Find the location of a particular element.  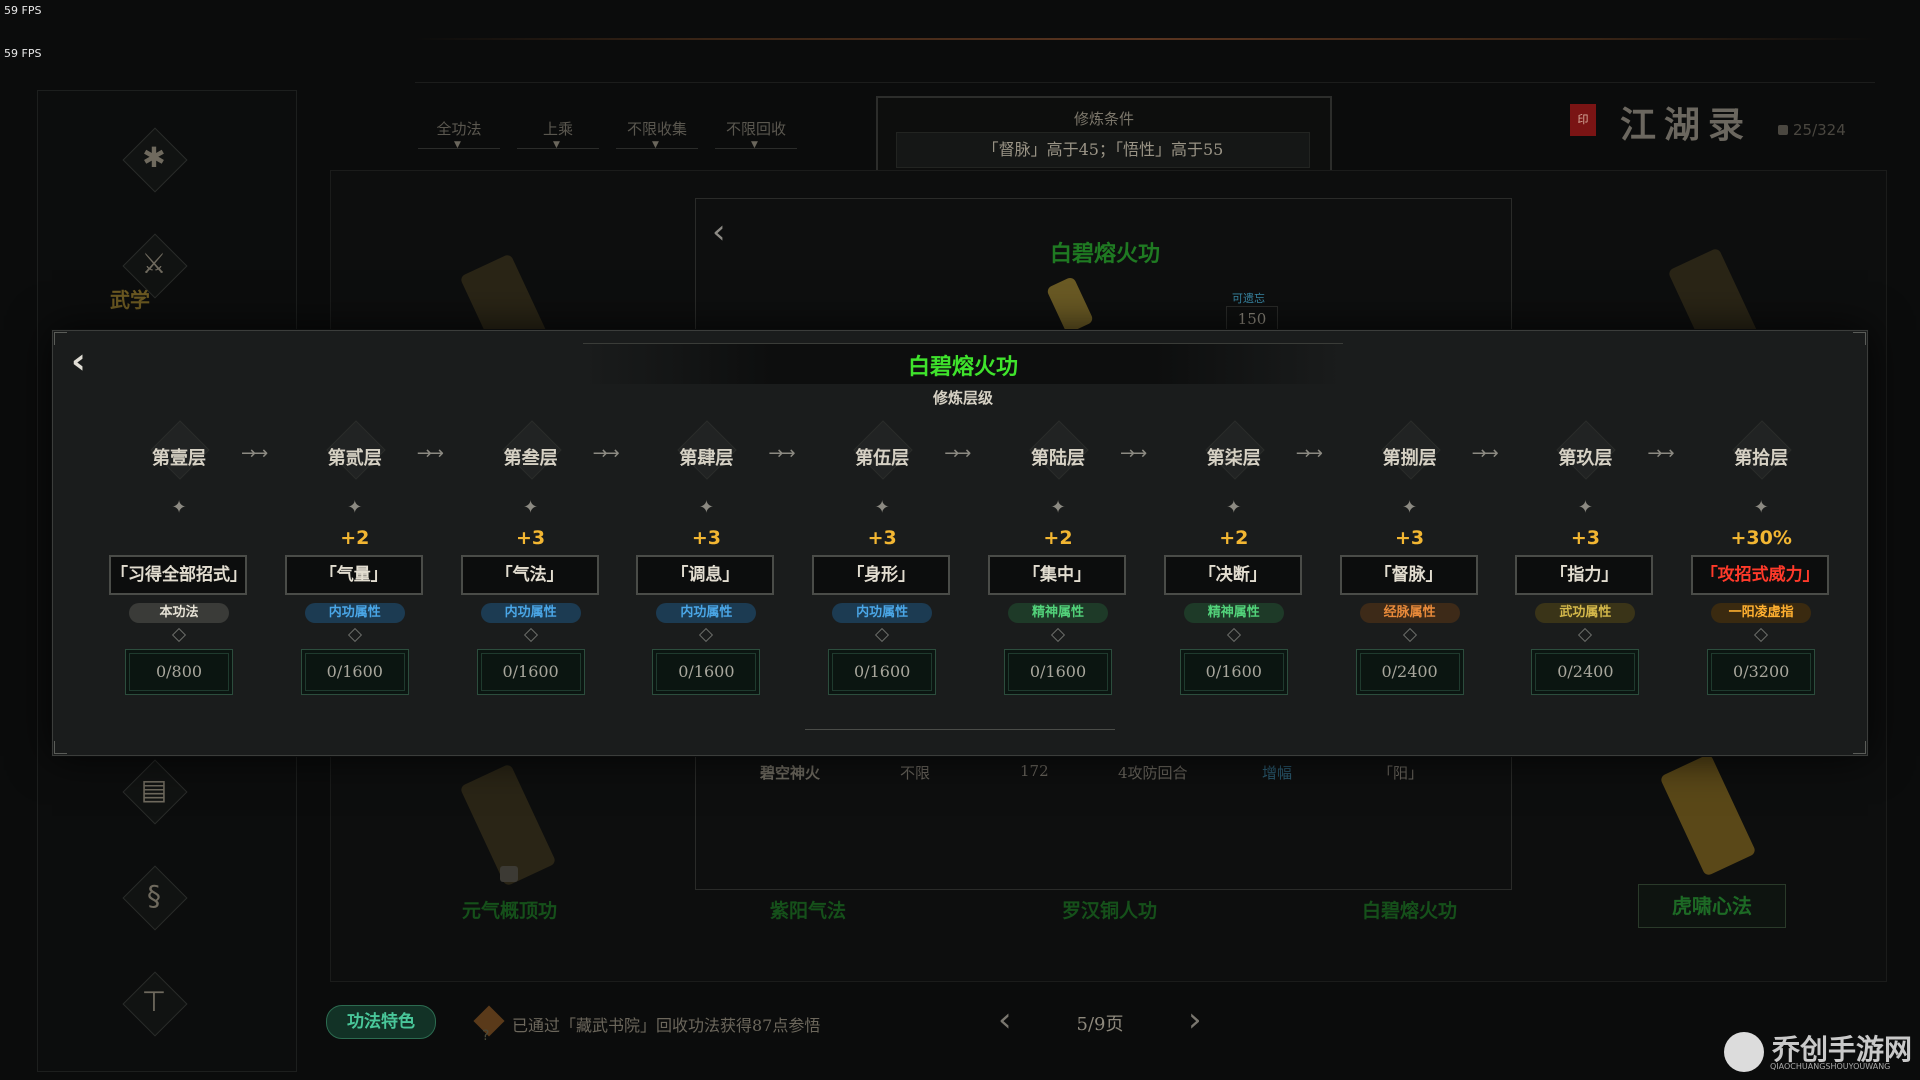

level-attribute: 「习得全部招式」 is located at coordinates (178, 575).